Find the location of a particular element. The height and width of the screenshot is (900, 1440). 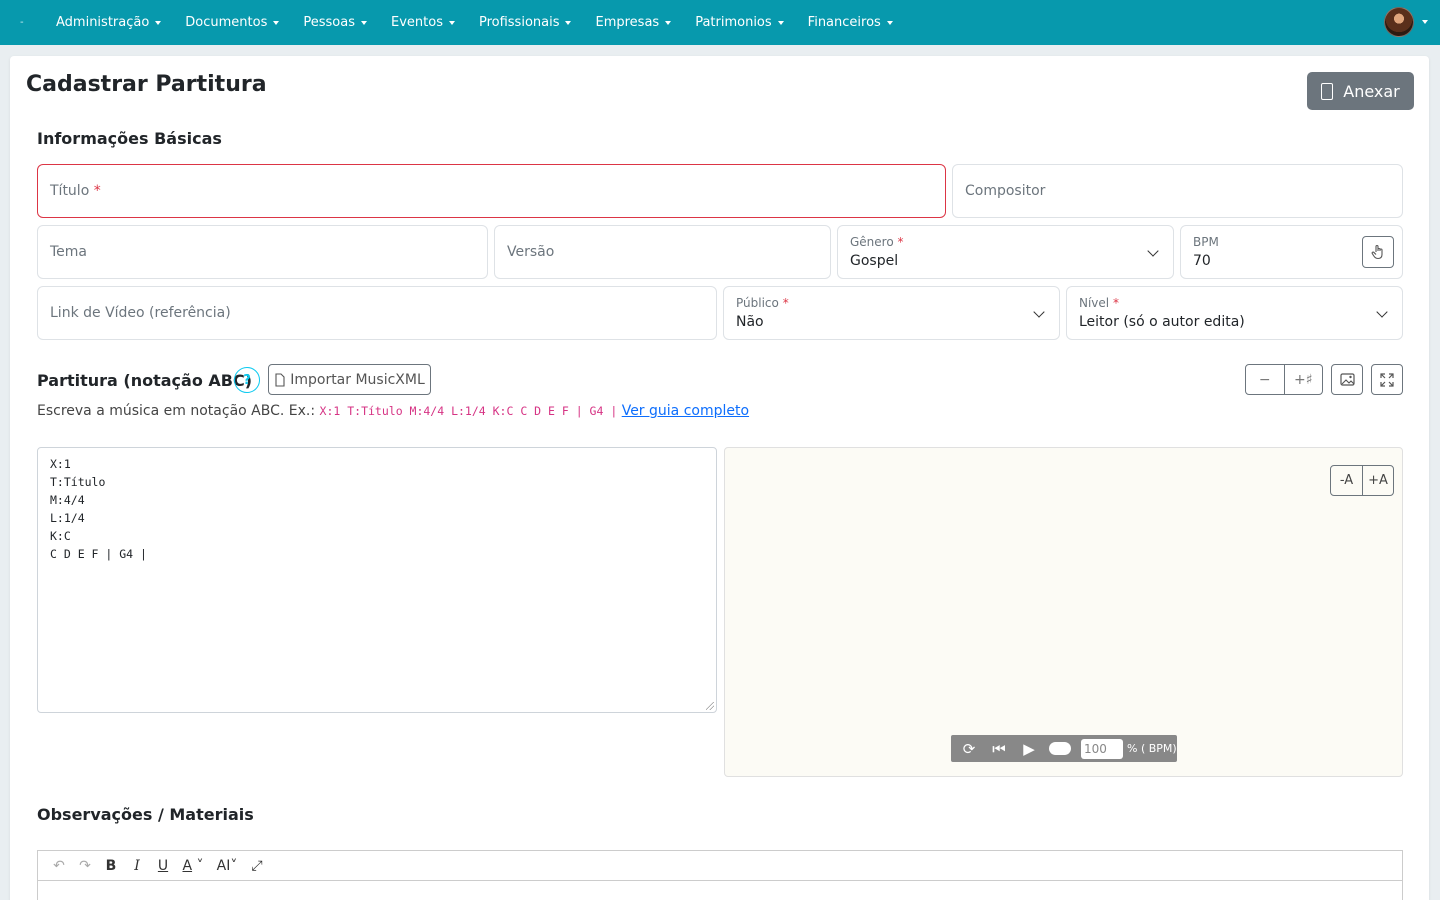

genero-label: Gênero is located at coordinates (872, 242).